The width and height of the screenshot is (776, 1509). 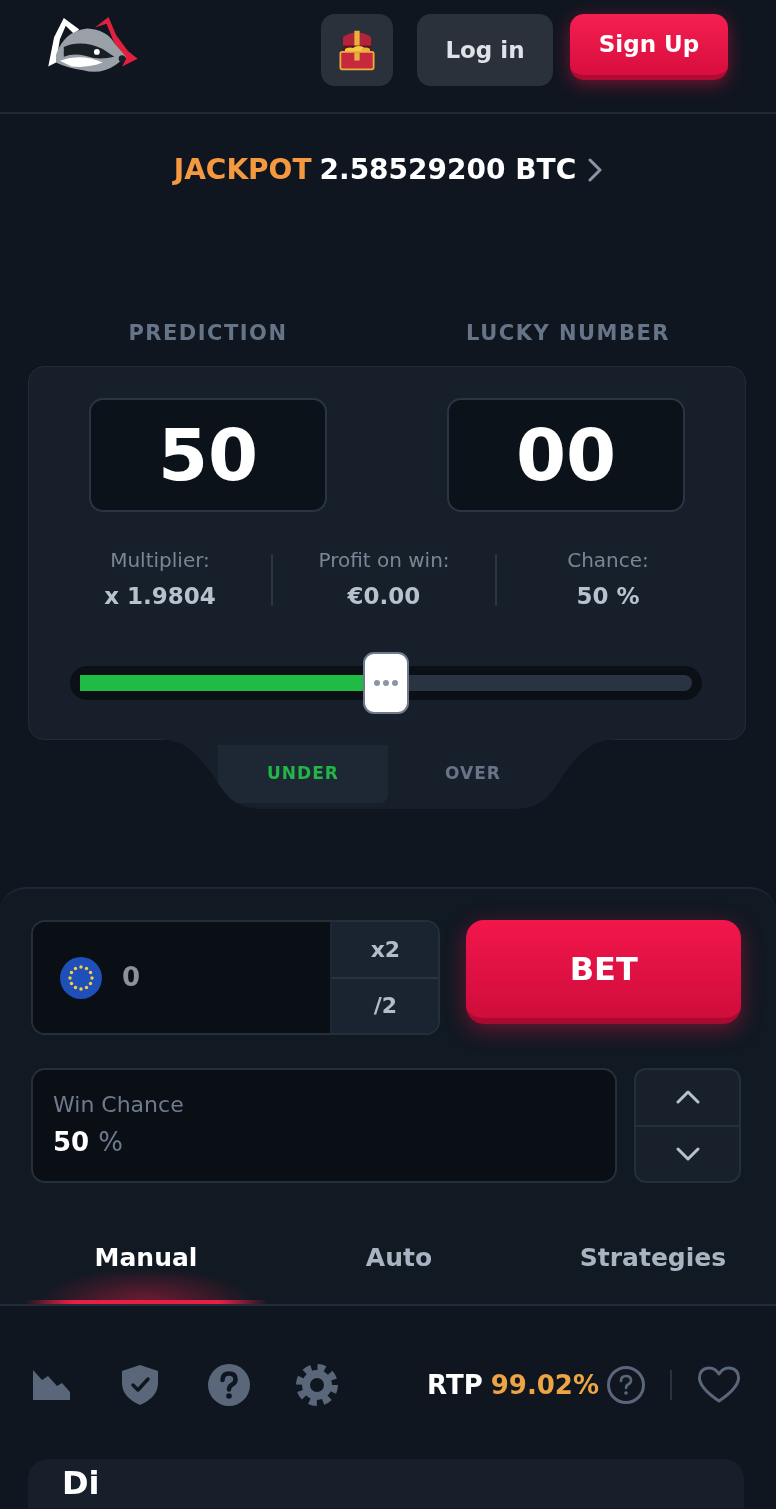 What do you see at coordinates (687, 1153) in the screenshot?
I see `chevron-down-icon` at bounding box center [687, 1153].